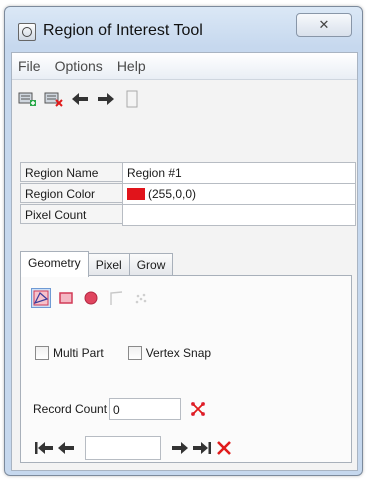 The image size is (367, 480). Describe the element at coordinates (108, 264) in the screenshot. I see `tab-pixel: Pixel` at that location.